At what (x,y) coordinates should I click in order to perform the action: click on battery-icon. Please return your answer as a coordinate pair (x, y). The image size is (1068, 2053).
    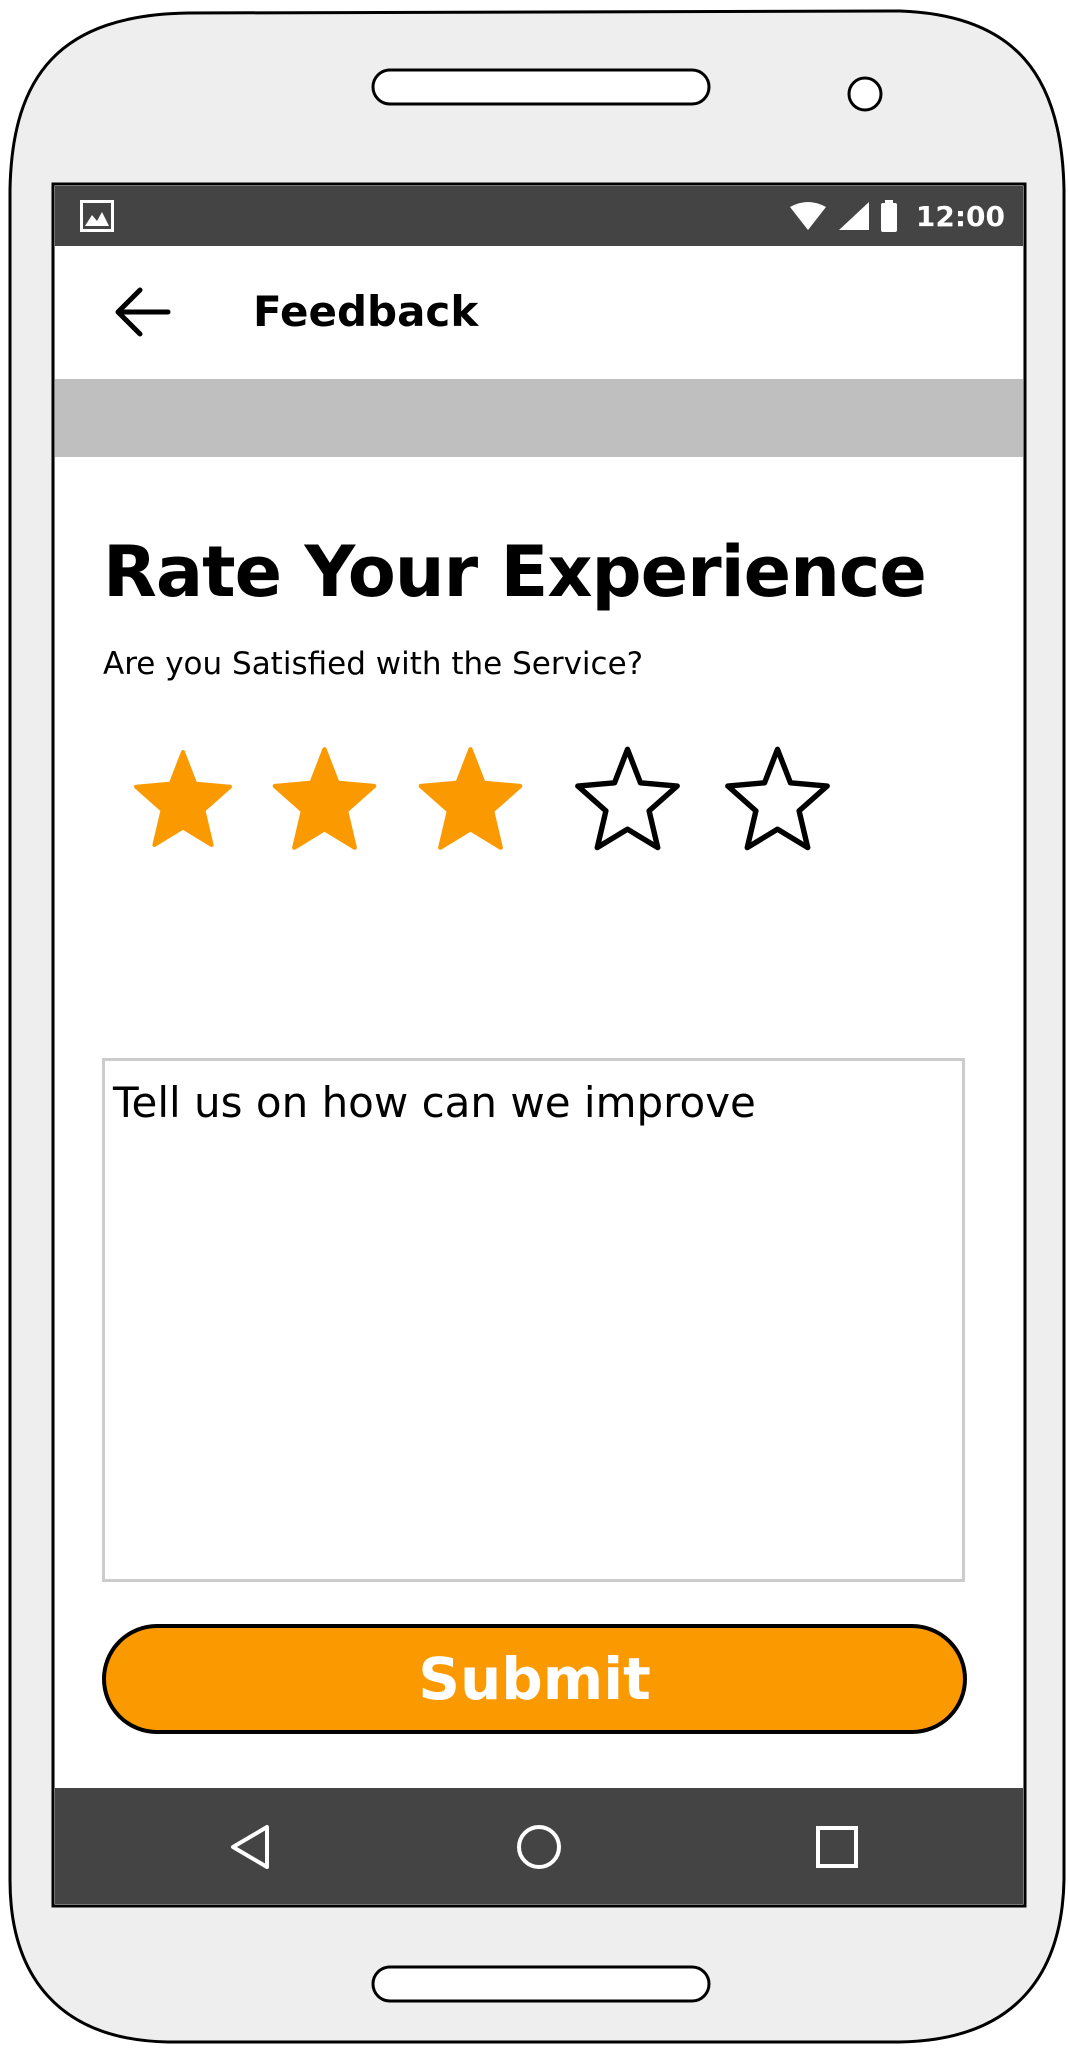
    Looking at the image, I should click on (888, 216).